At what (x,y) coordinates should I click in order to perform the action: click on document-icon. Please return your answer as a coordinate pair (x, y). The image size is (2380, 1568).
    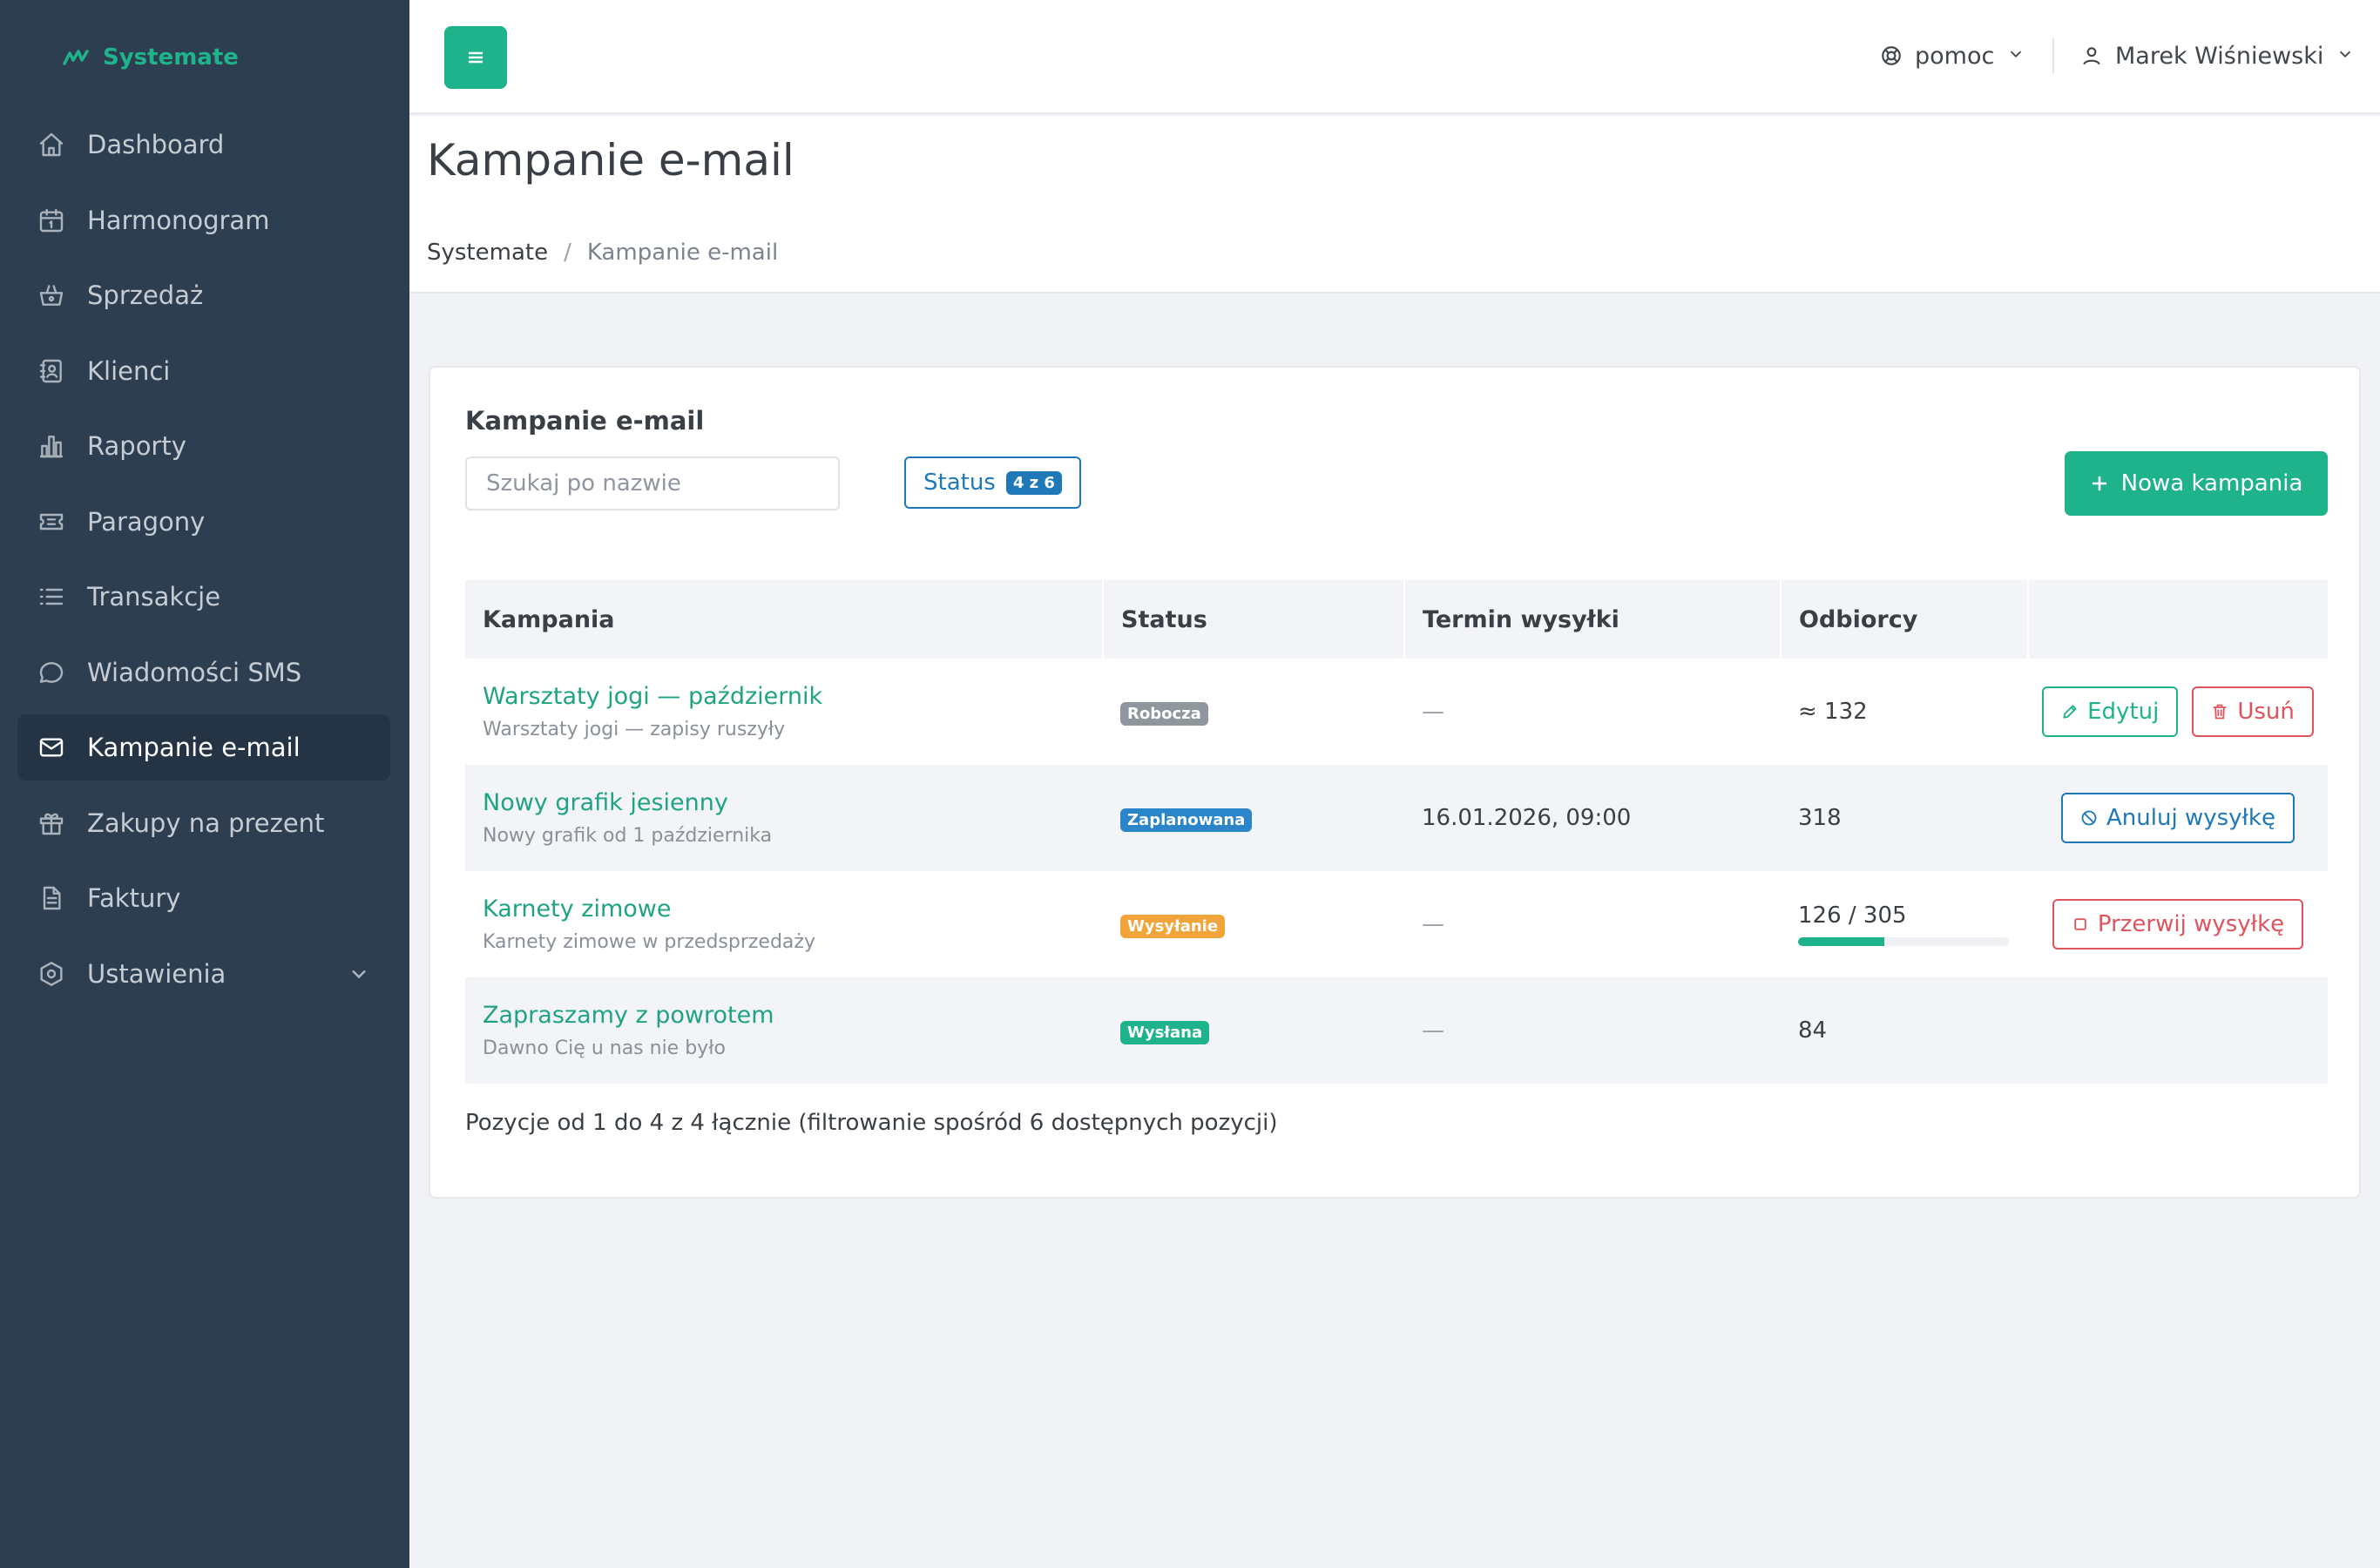
    Looking at the image, I should click on (51, 898).